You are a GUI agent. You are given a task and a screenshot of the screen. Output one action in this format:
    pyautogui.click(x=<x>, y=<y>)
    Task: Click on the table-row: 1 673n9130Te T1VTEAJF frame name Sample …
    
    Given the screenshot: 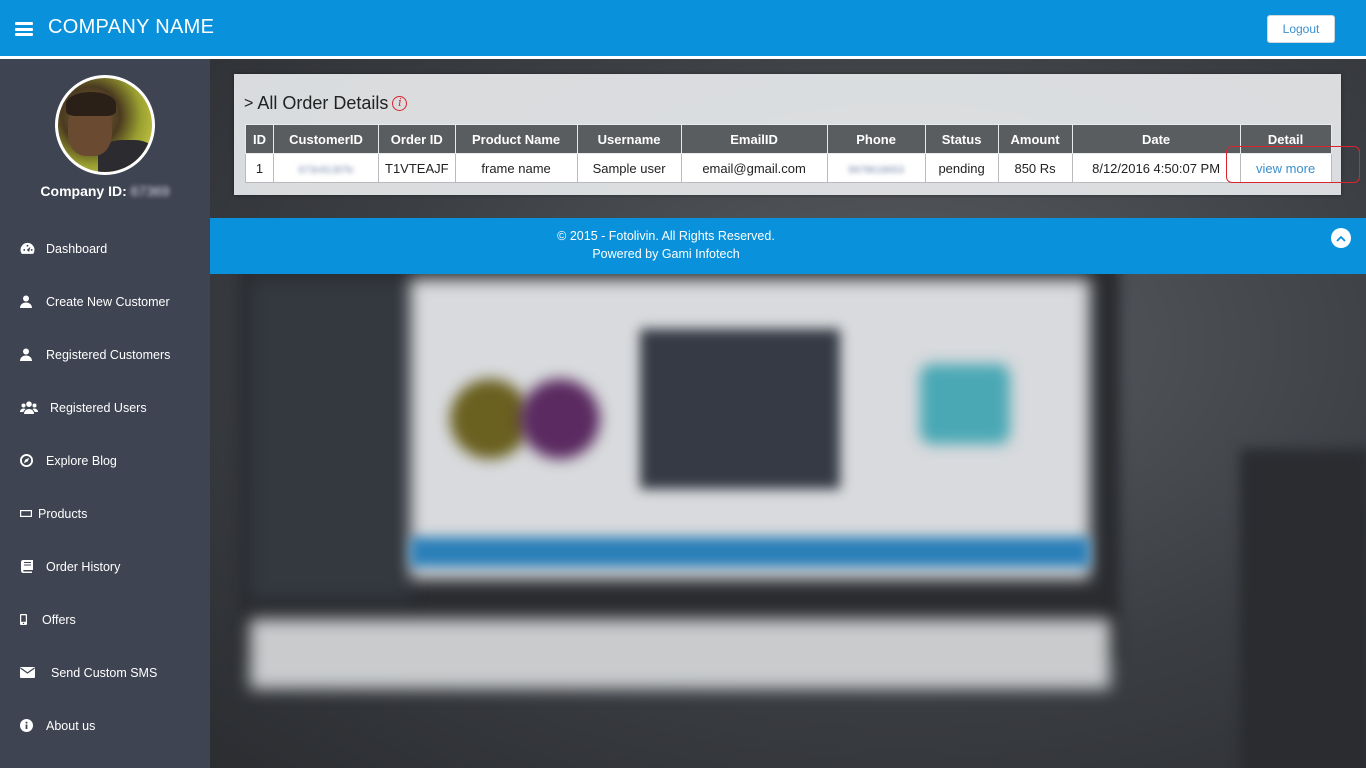 What is the action you would take?
    pyautogui.click(x=788, y=168)
    